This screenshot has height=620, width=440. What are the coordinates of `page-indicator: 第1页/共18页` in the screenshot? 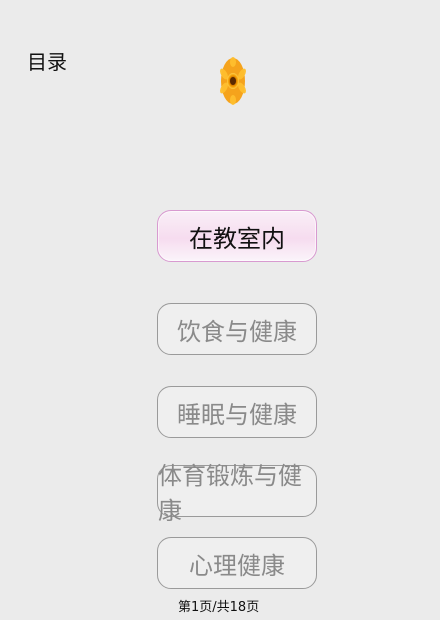 It's located at (219, 607).